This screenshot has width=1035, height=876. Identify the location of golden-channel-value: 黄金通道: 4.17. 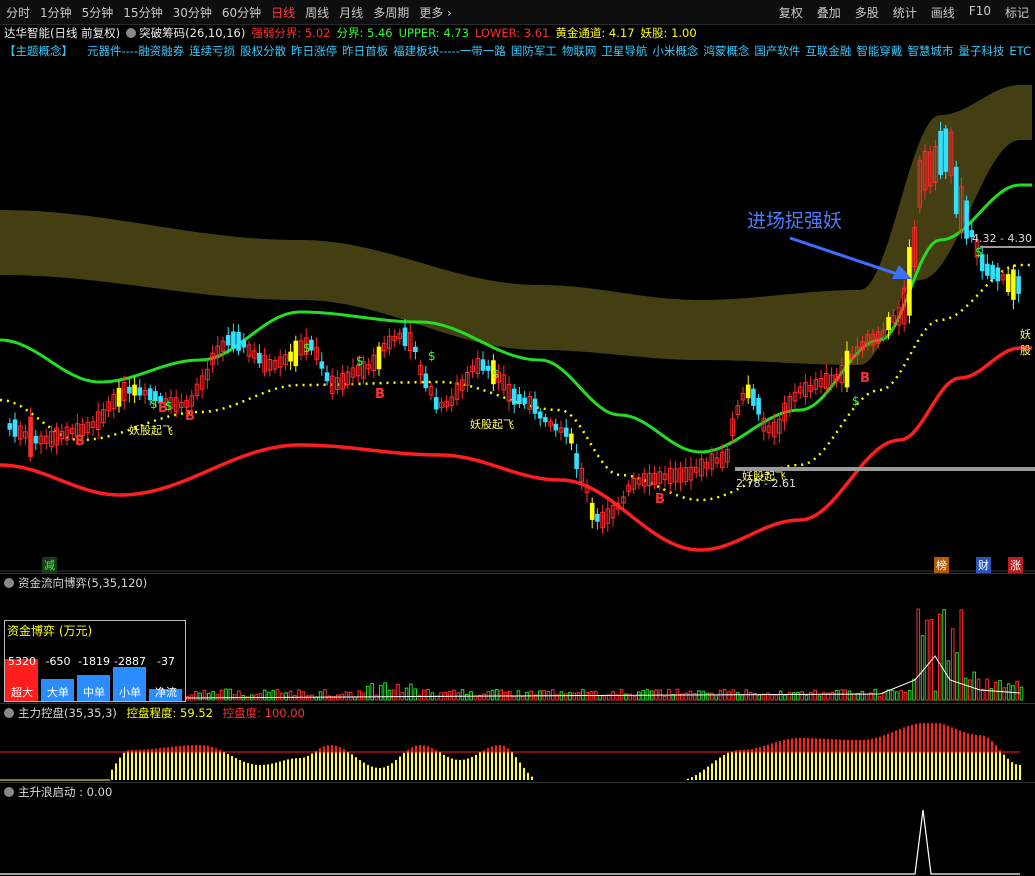
(595, 33).